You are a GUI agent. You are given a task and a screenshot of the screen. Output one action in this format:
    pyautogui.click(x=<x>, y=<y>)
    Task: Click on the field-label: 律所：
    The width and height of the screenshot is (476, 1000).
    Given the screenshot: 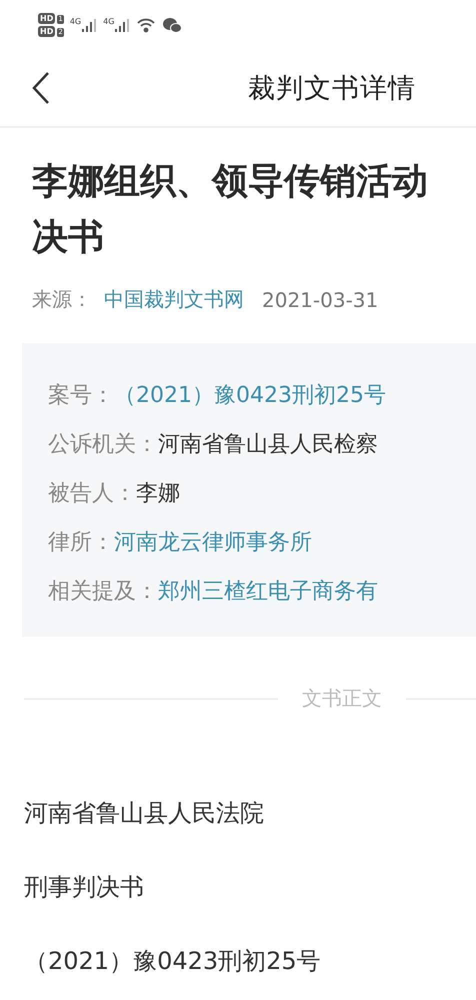 What is the action you would take?
    pyautogui.click(x=81, y=543)
    